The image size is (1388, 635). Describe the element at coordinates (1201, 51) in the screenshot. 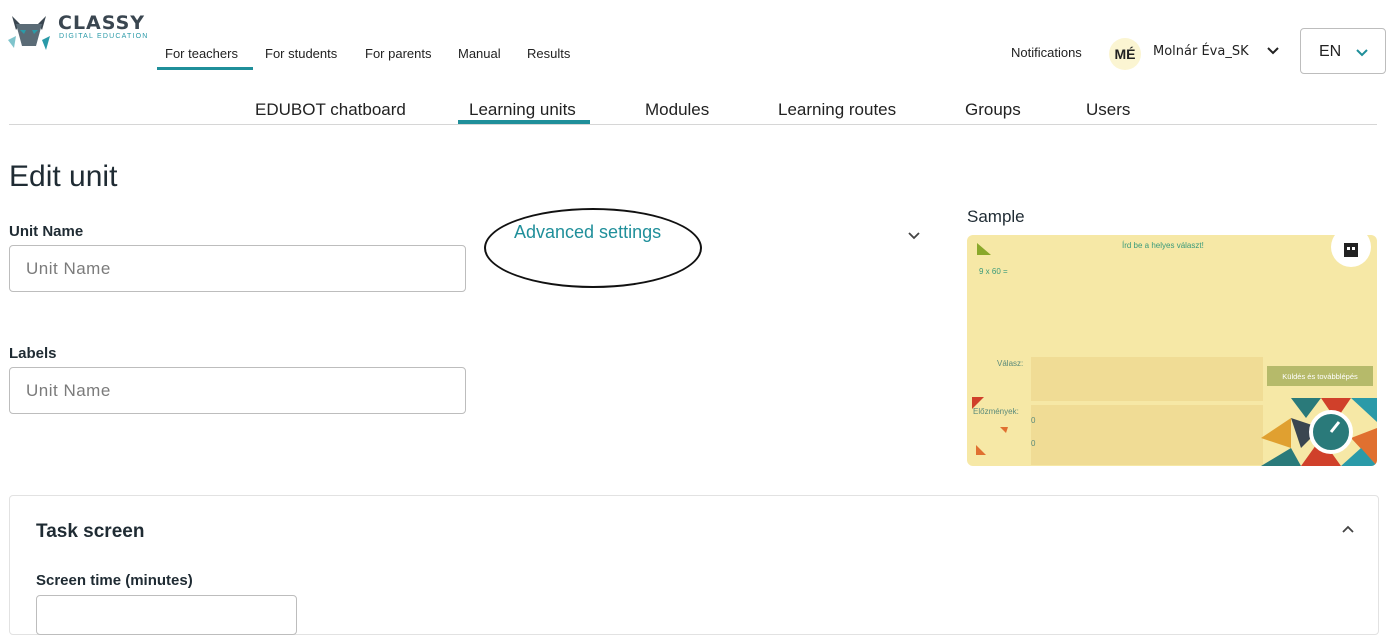

I see `user-name: Molnár Éva_SK` at that location.